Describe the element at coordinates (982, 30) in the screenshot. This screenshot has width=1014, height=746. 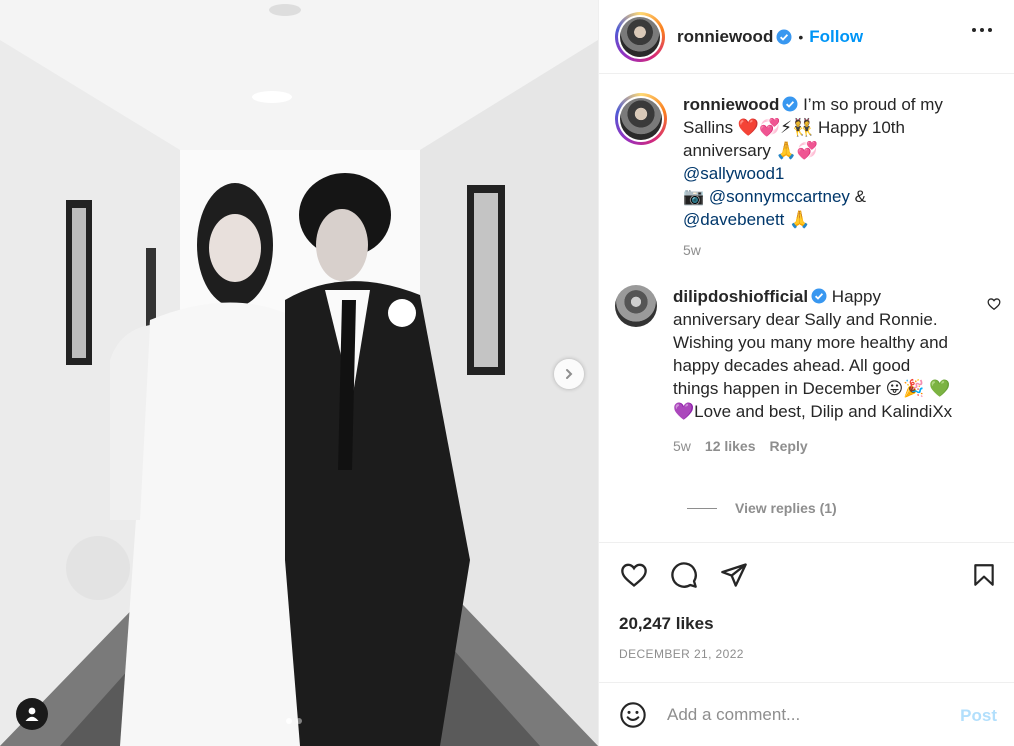
I see `more-options-icon` at that location.